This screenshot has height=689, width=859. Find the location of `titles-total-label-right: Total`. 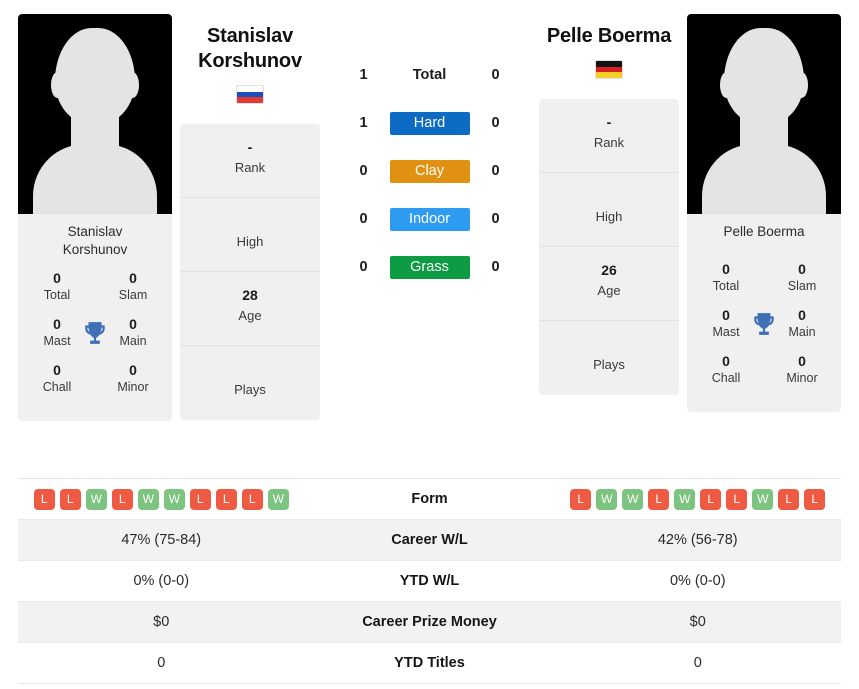

titles-total-label-right: Total is located at coordinates (726, 286).